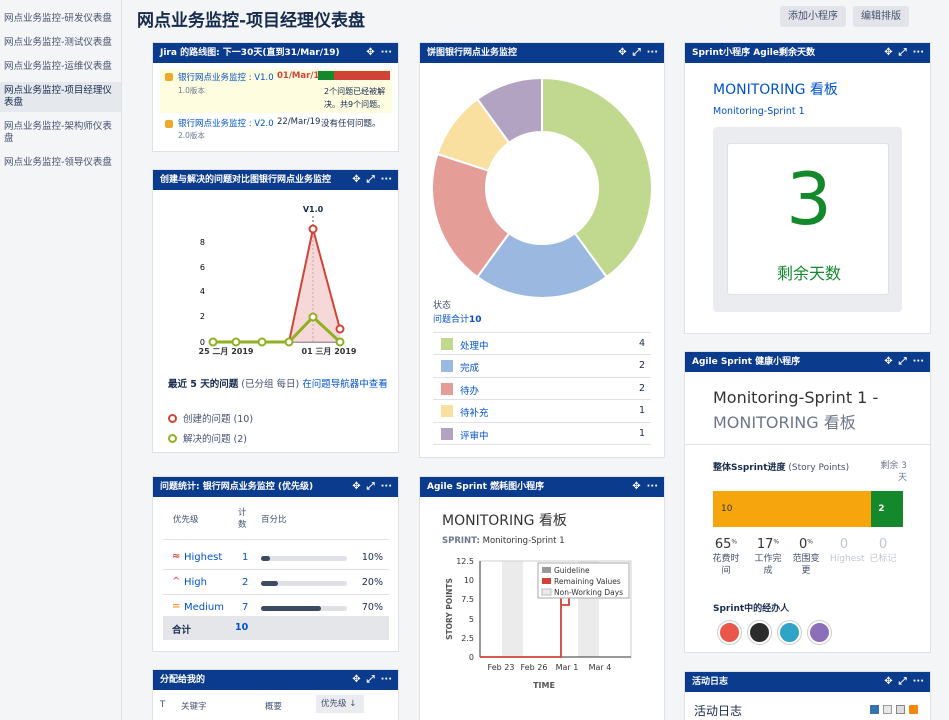  I want to click on sprint-progress-bar: 10 2, so click(808, 509).